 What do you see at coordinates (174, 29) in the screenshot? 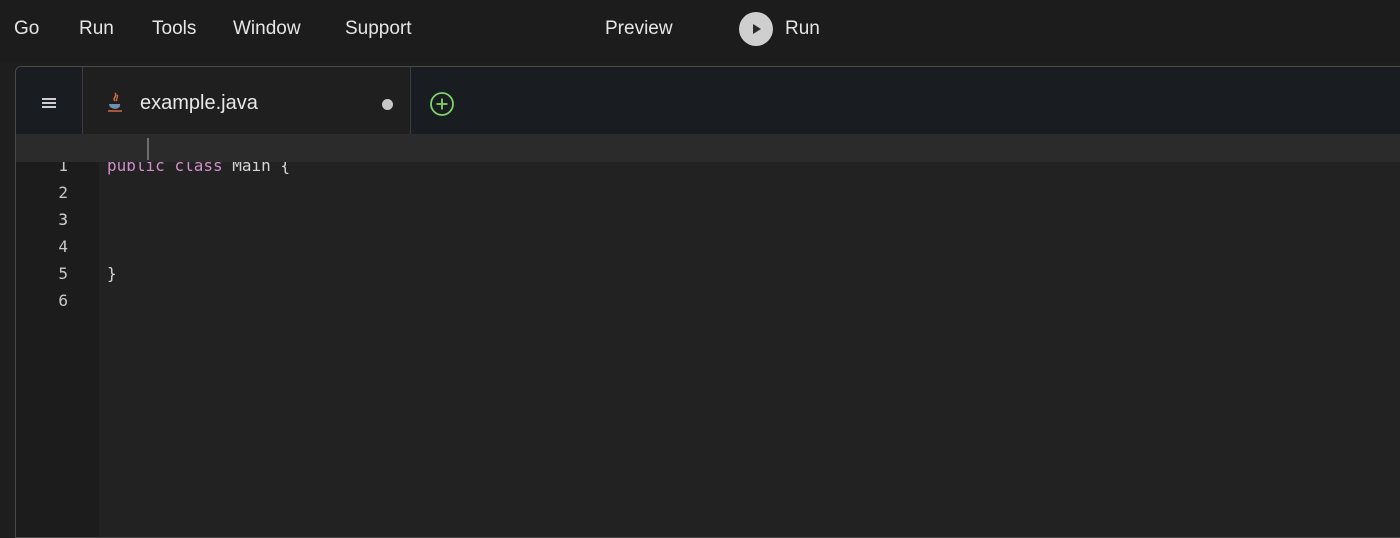
I see `menu-tools: Tools` at bounding box center [174, 29].